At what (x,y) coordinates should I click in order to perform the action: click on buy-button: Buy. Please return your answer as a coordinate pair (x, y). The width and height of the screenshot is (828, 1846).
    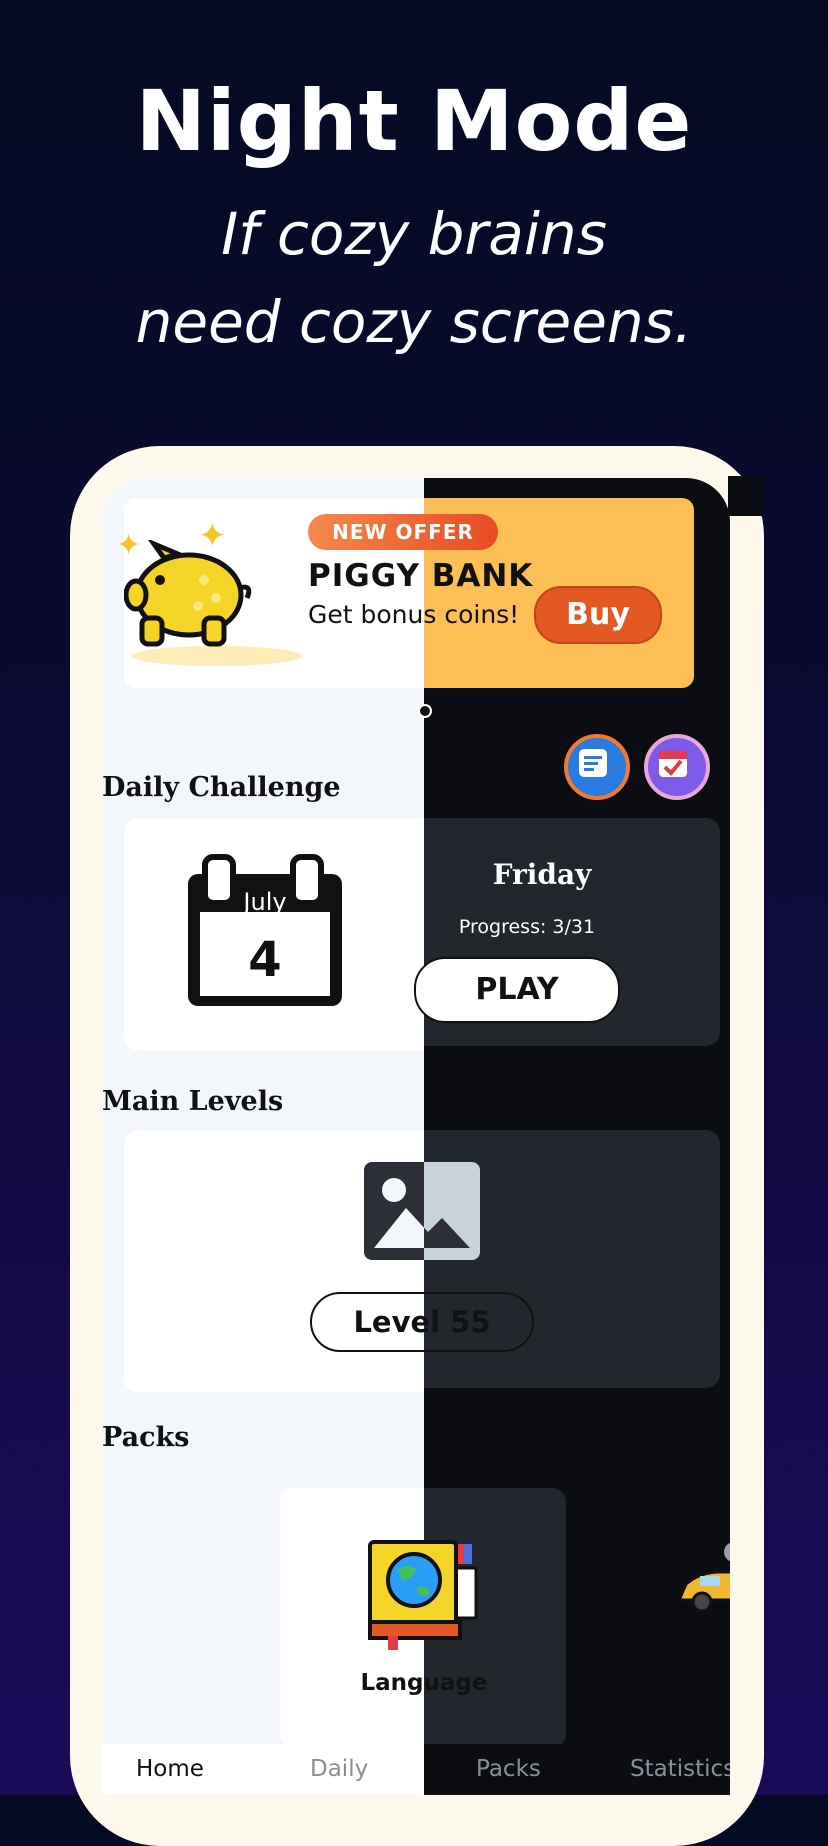
    Looking at the image, I should click on (598, 615).